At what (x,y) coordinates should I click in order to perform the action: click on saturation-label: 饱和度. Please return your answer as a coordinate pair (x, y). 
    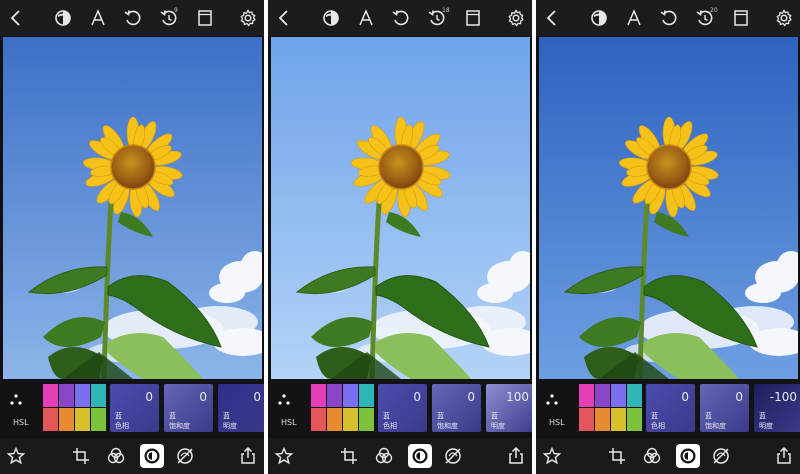
    Looking at the image, I should click on (179, 426).